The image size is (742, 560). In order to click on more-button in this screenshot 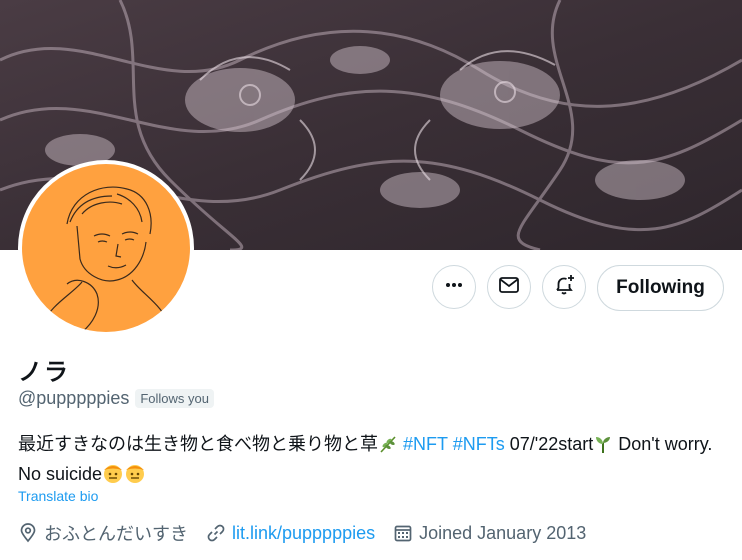, I will do `click(454, 287)`.